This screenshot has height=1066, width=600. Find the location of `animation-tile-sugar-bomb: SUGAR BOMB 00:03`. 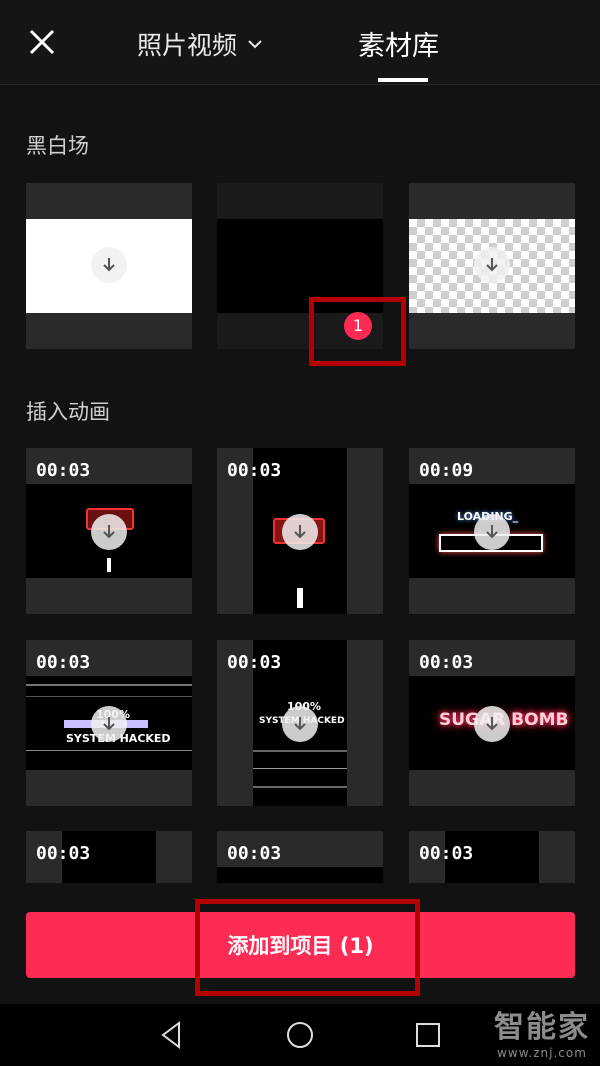

animation-tile-sugar-bomb: SUGAR BOMB 00:03 is located at coordinates (492, 723).